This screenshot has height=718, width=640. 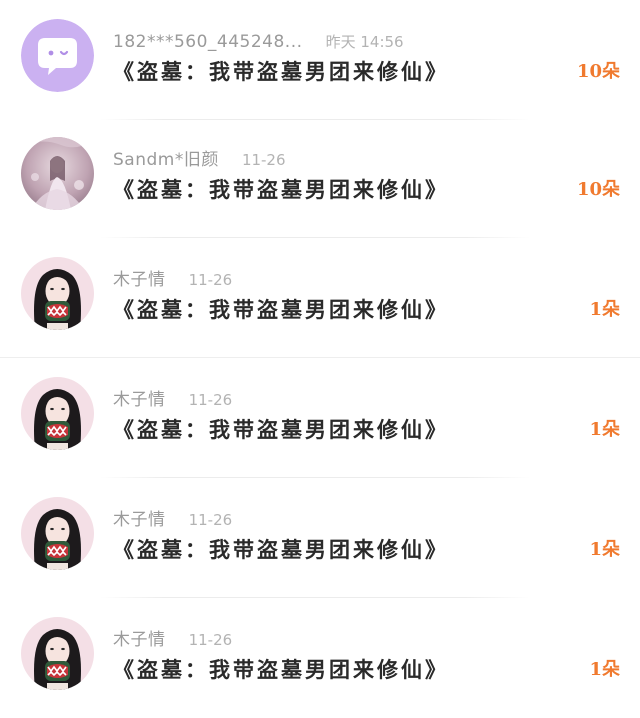 I want to click on user-name: Sandm*旧颜, so click(x=166, y=160).